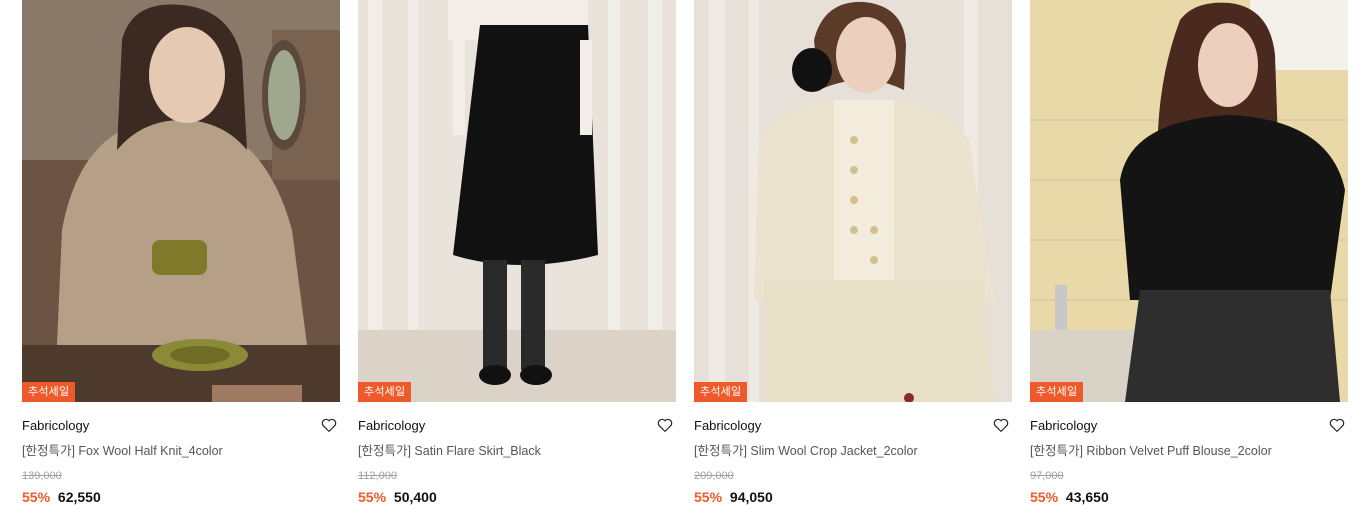 This screenshot has height=505, width=1358. What do you see at coordinates (1189, 449) in the screenshot?
I see `product-name: [한정특가] Ribbon Velvet Puff Blouse_2color` at bounding box center [1189, 449].